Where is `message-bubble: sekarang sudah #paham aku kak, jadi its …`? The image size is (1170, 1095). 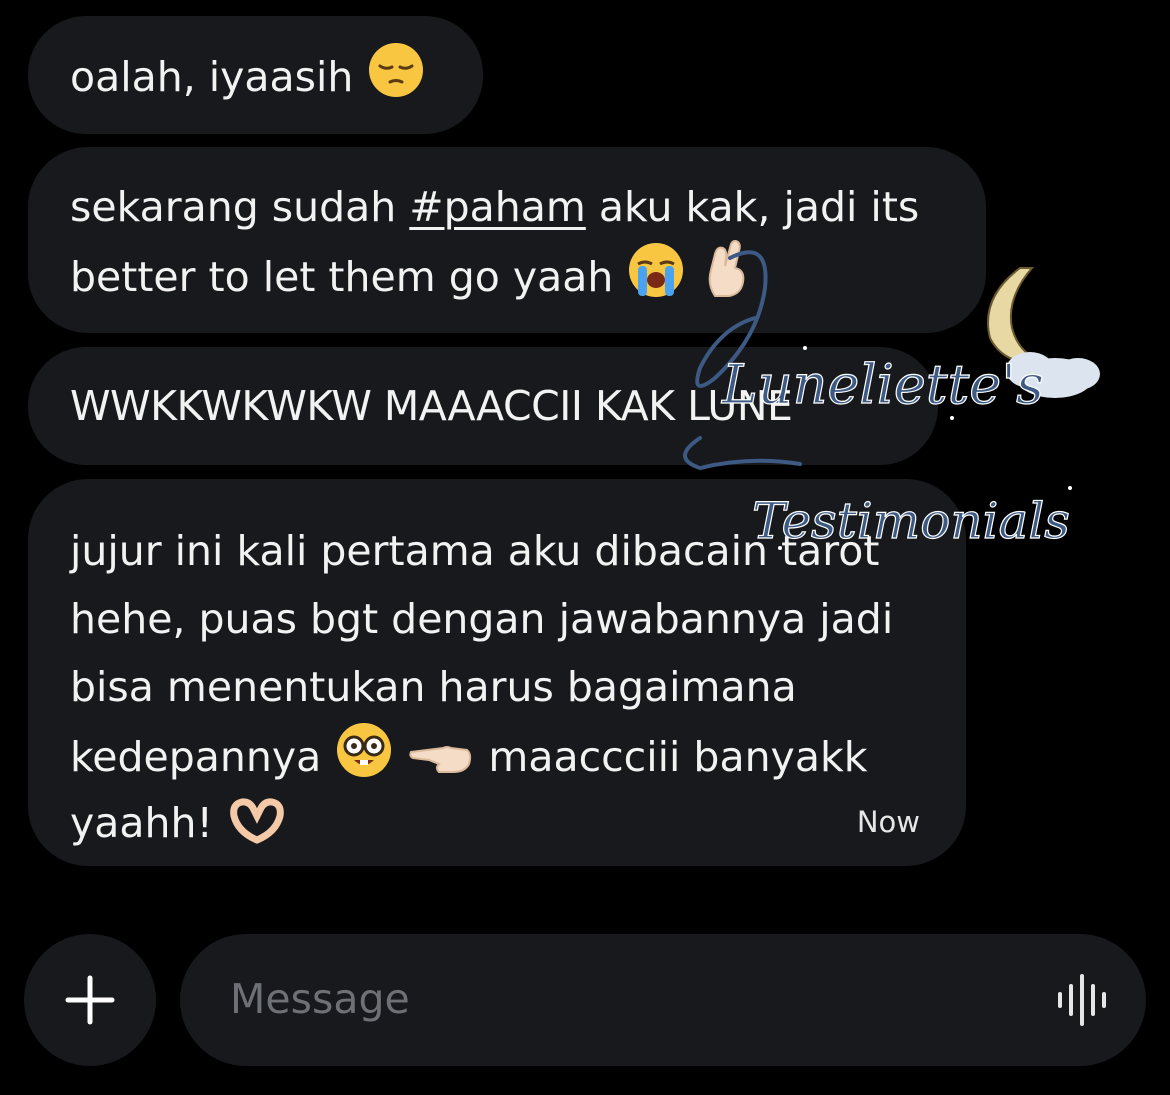
message-bubble: sekarang sudah #paham aku kak, jadi its … is located at coordinates (507, 240).